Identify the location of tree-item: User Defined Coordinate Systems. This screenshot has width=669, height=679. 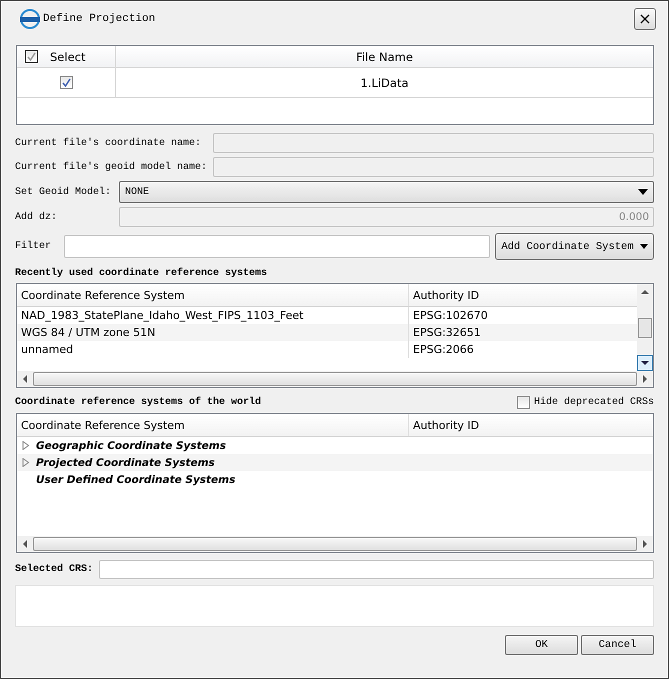
(136, 480).